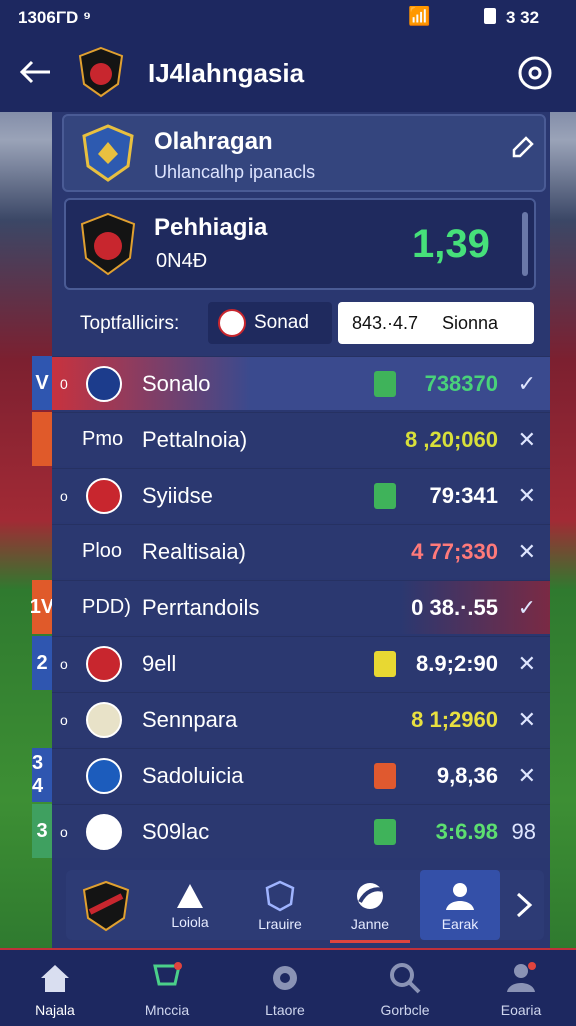 The image size is (576, 1026). I want to click on quick-tabs: Loiola Lrauire Janne Earak, so click(305, 906).